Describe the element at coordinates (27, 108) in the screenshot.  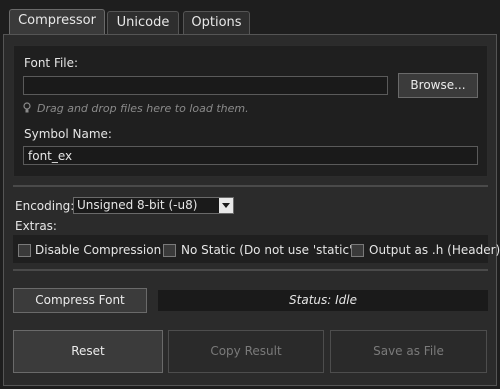
I see `lightbulb-icon` at that location.